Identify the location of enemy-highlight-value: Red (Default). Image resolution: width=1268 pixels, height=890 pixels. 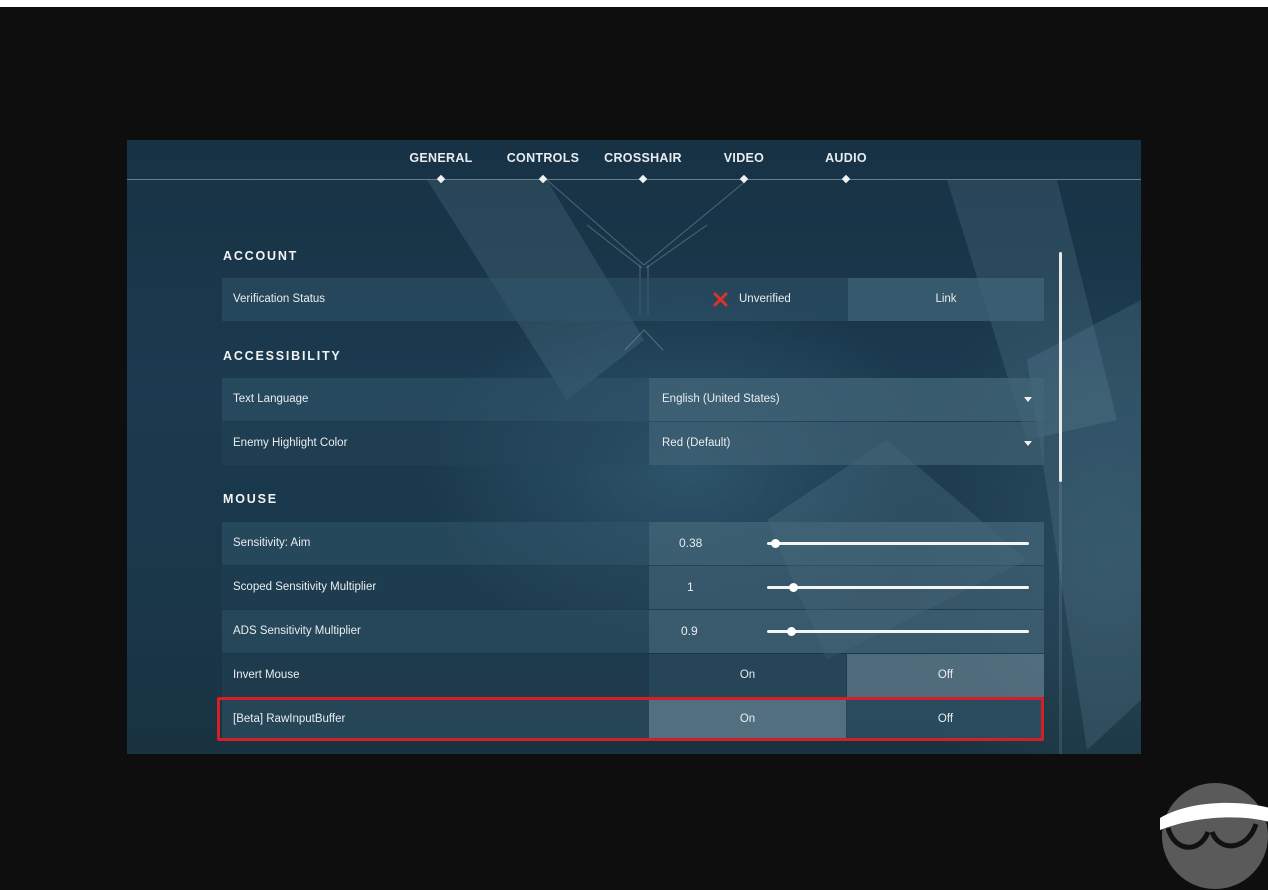
(696, 443).